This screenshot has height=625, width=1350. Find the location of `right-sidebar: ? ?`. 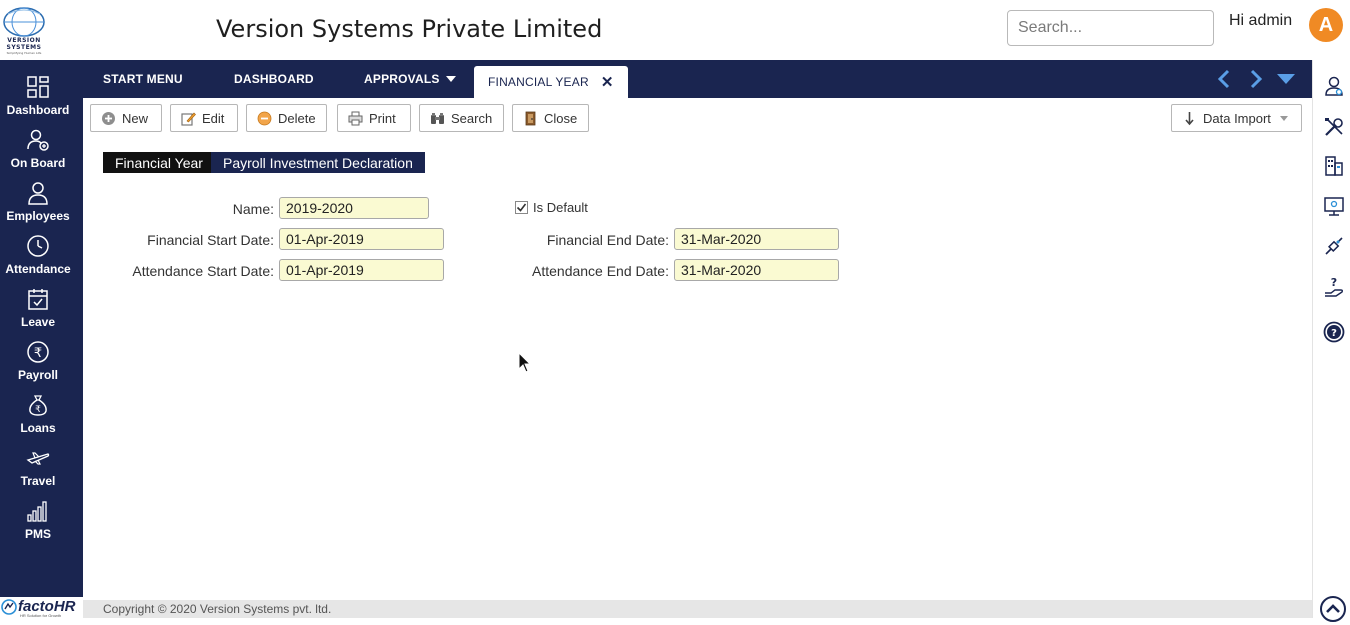

right-sidebar: ? ? is located at coordinates (1331, 339).